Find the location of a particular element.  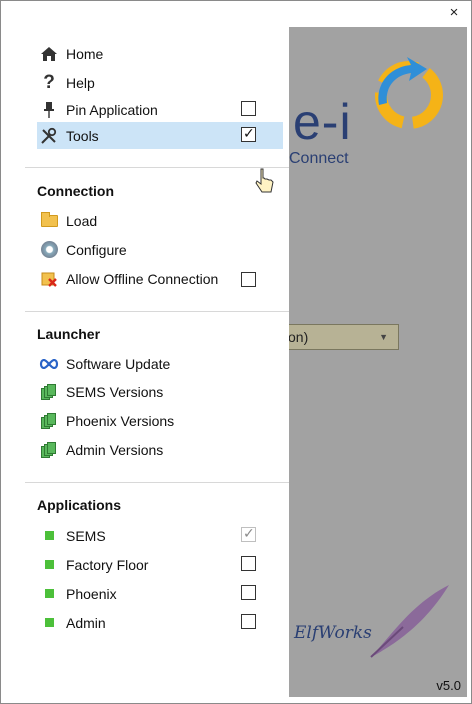

pin-application-checkbox is located at coordinates (248, 108).